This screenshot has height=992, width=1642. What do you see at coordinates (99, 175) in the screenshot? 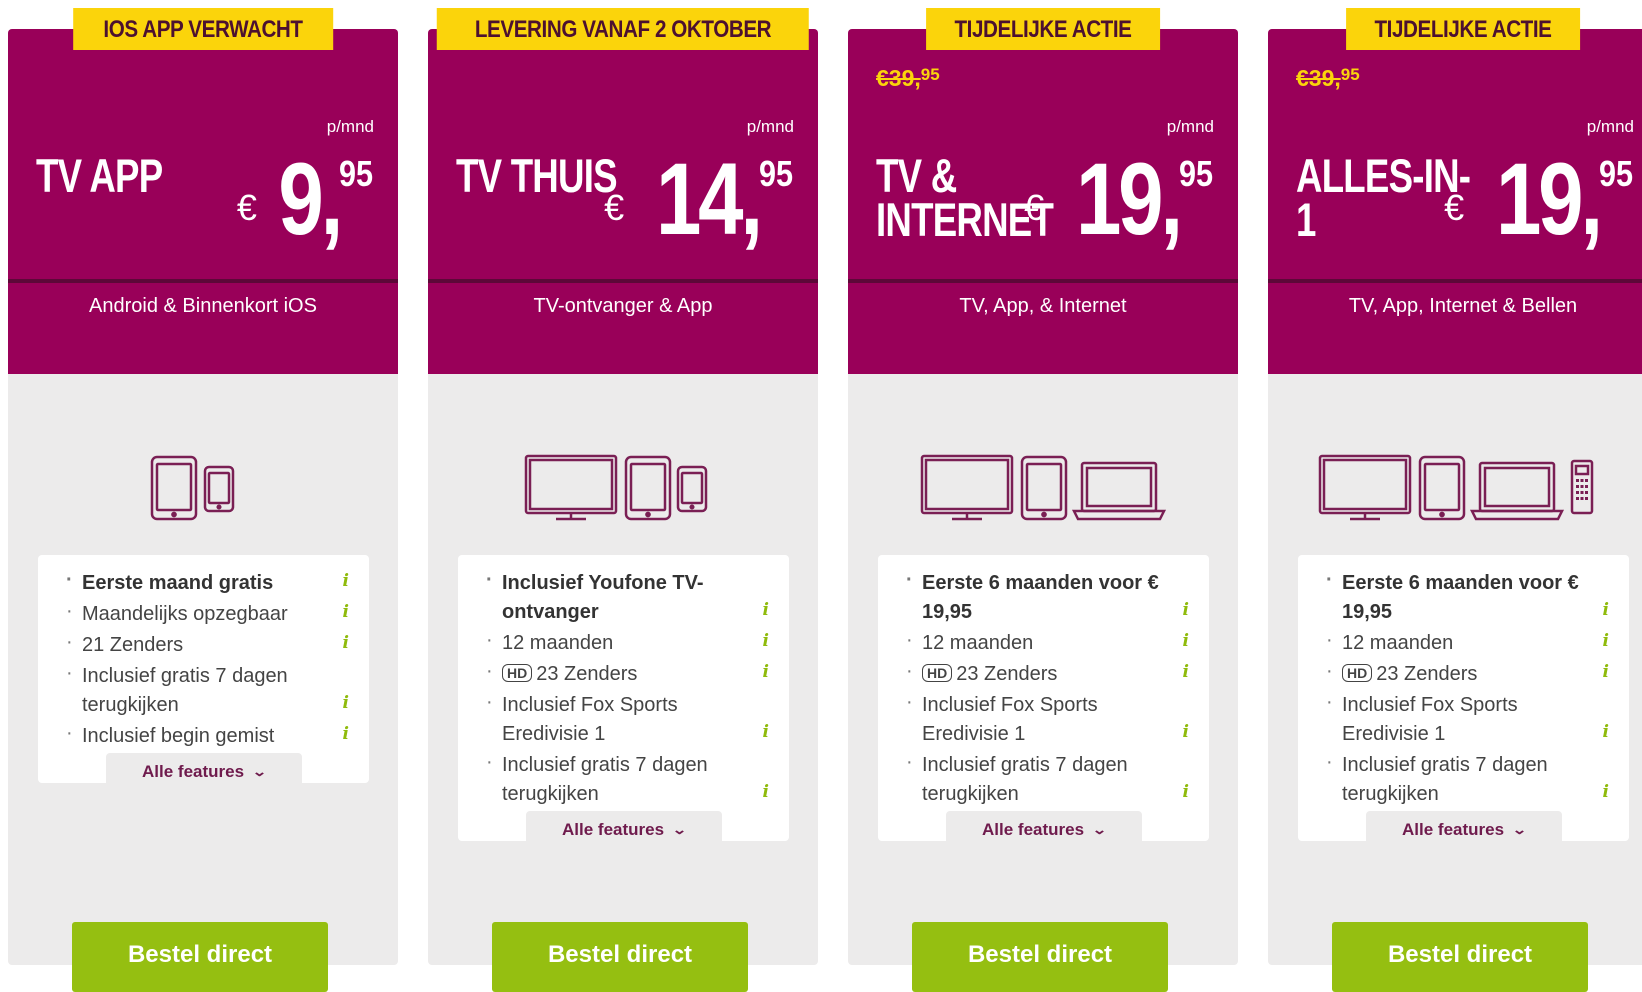
I see `plan-title: TV APP` at bounding box center [99, 175].